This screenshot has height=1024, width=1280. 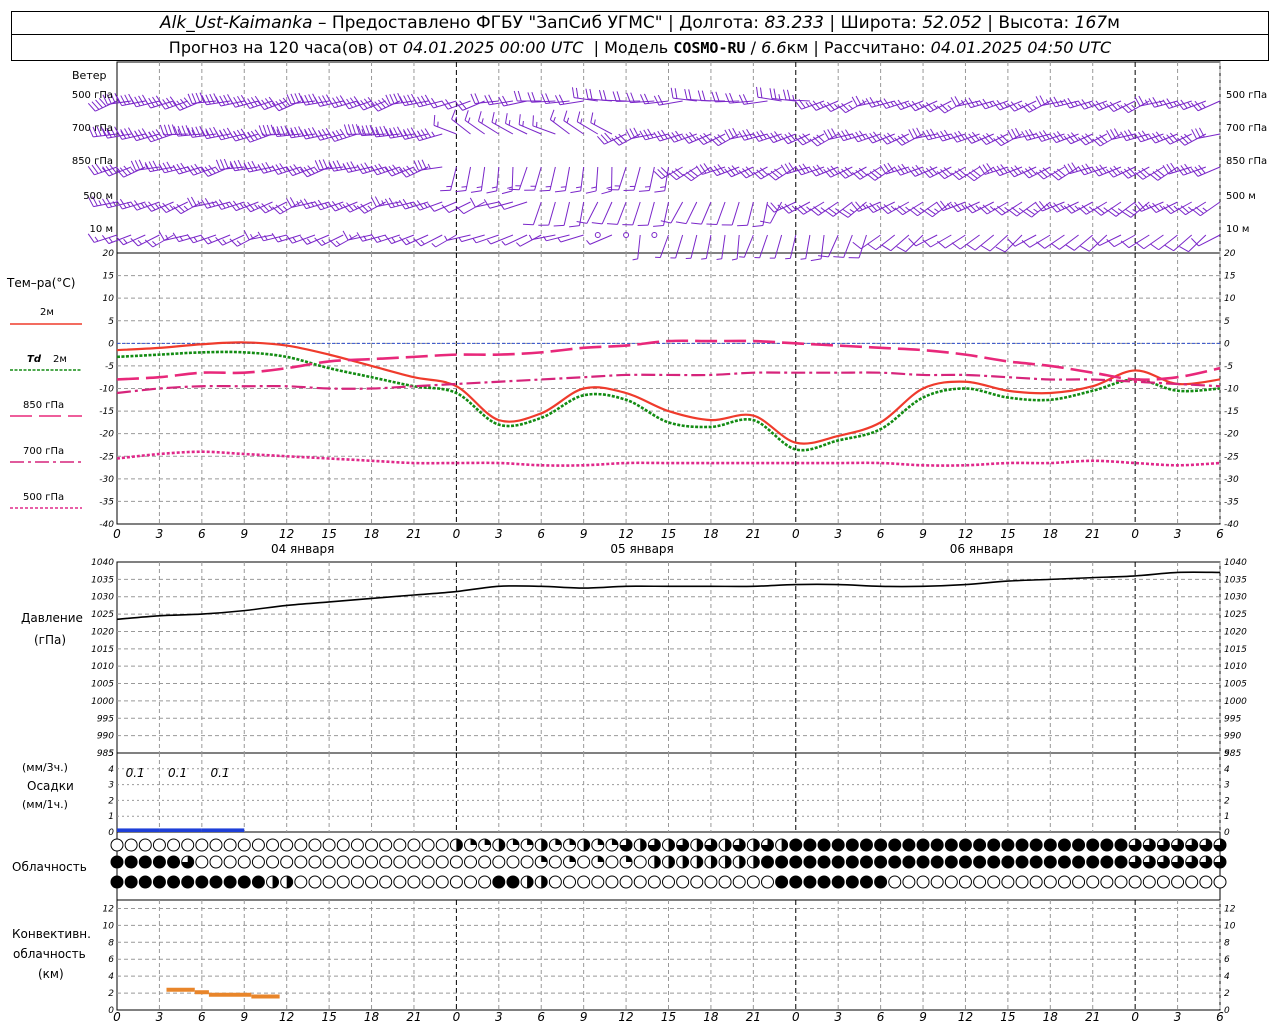 I want to click on y-tick-left-precip: 3, so click(x=111, y=786).